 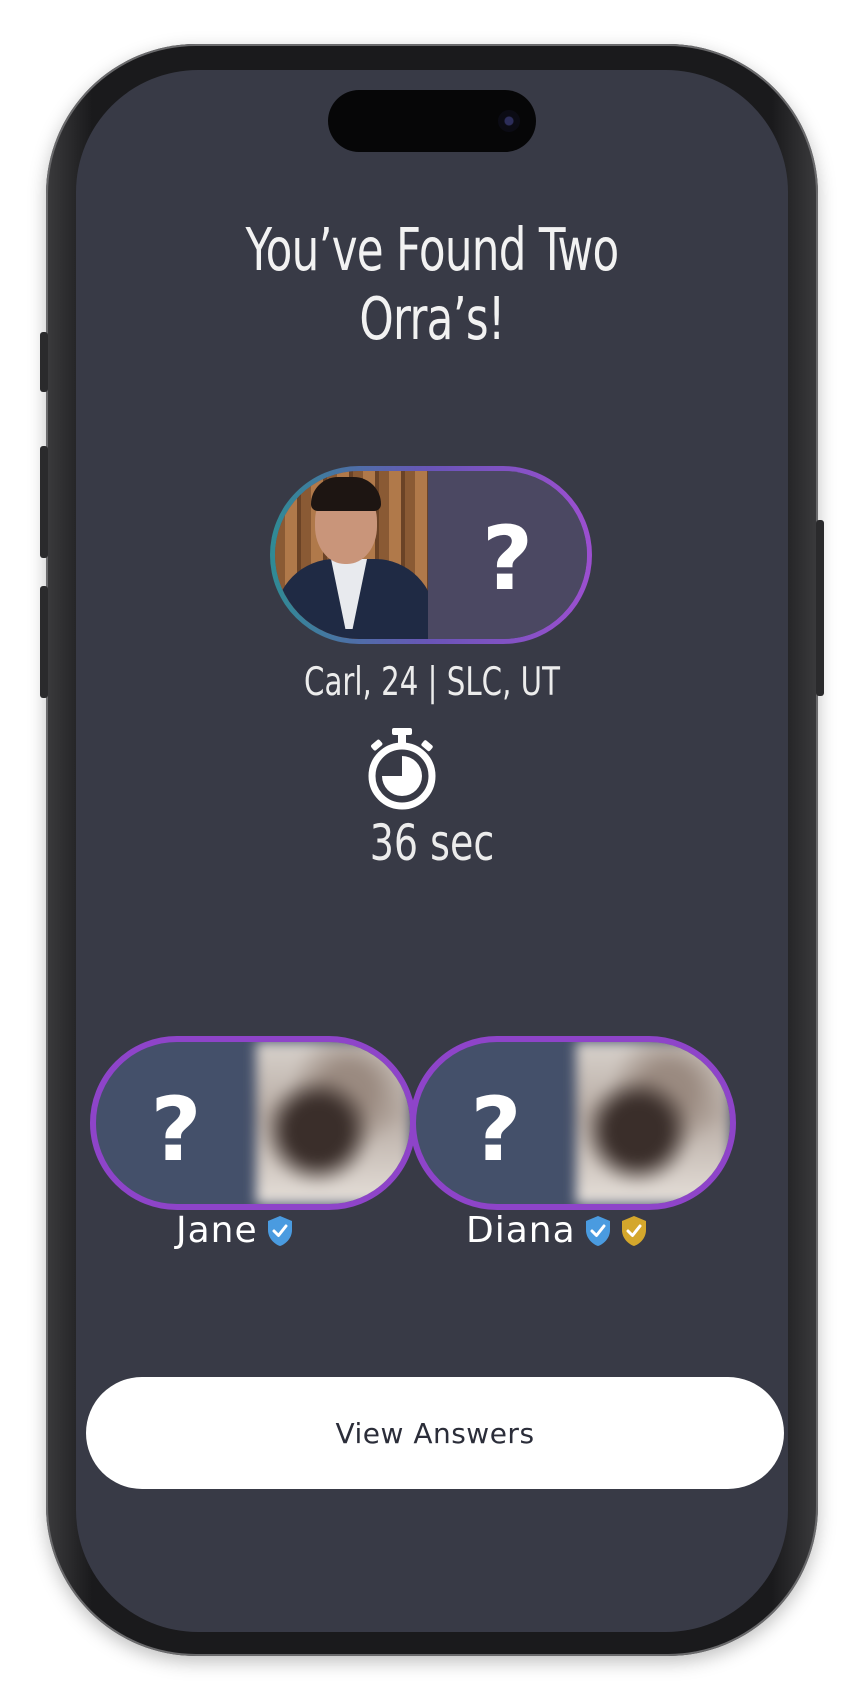 I want to click on stopwatch-icon, so click(x=402, y=769).